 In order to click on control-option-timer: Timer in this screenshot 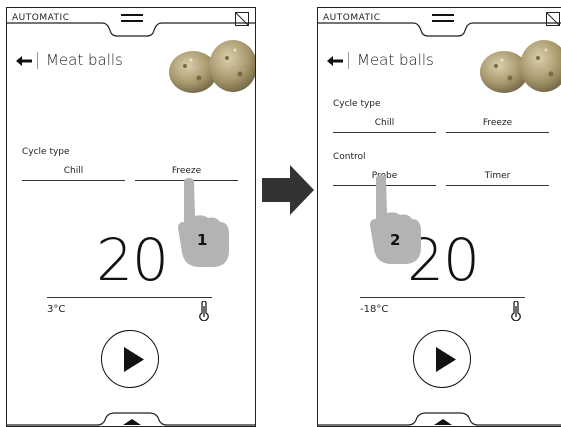, I will do `click(497, 178)`.